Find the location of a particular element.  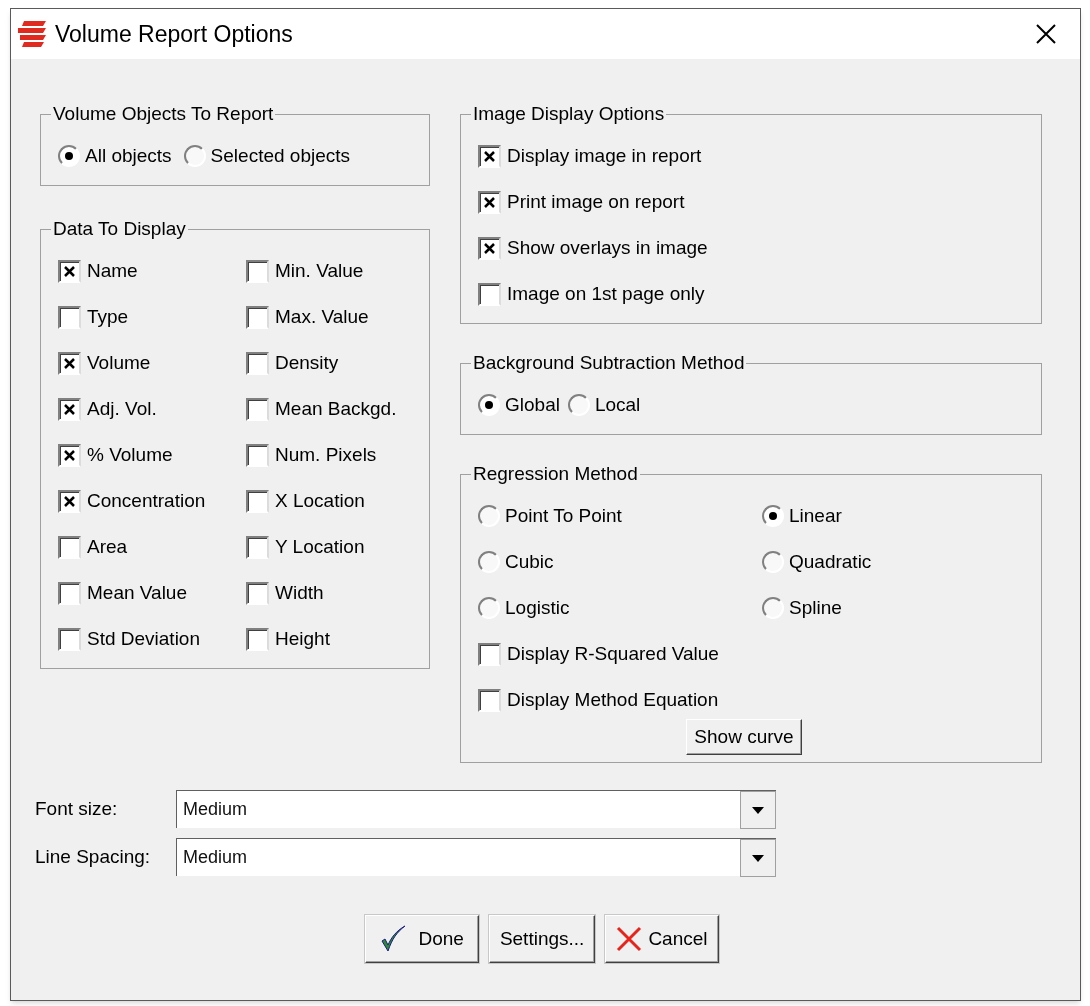

checkbox-label: Name is located at coordinates (112, 271).